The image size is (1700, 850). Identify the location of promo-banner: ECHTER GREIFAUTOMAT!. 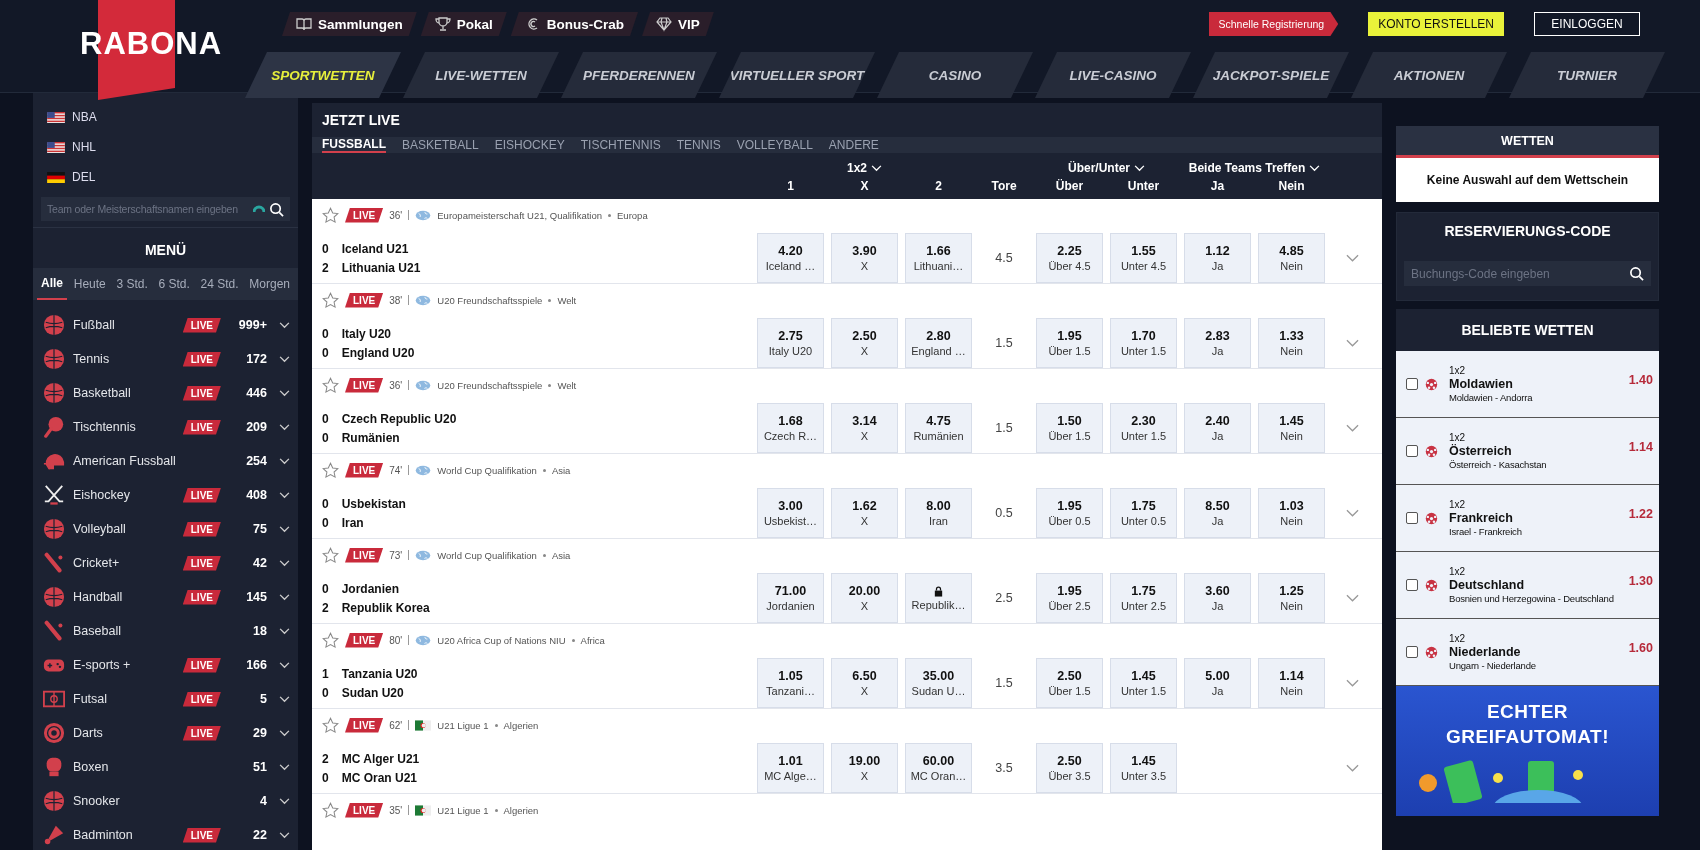
(1527, 751).